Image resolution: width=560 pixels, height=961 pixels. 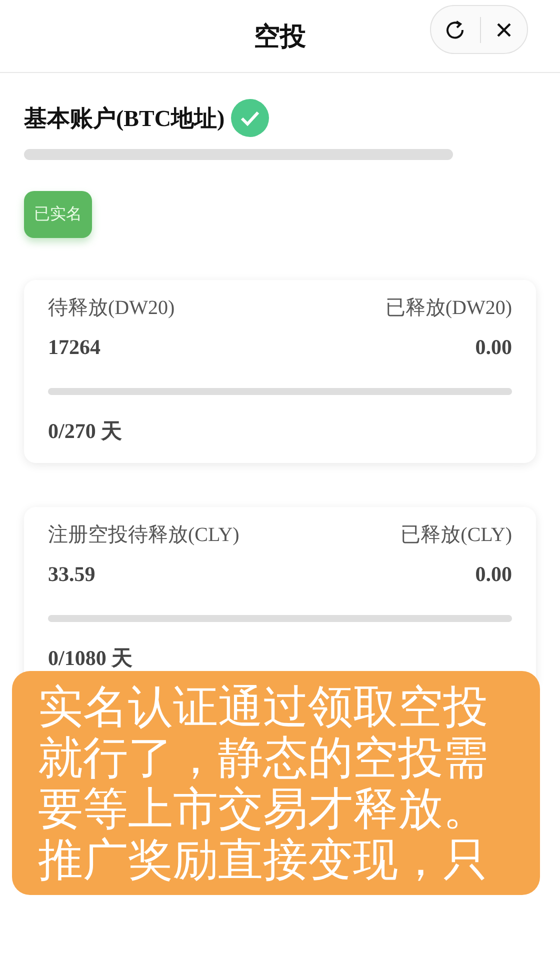 What do you see at coordinates (74, 347) in the screenshot?
I see `pending-value: 17264` at bounding box center [74, 347].